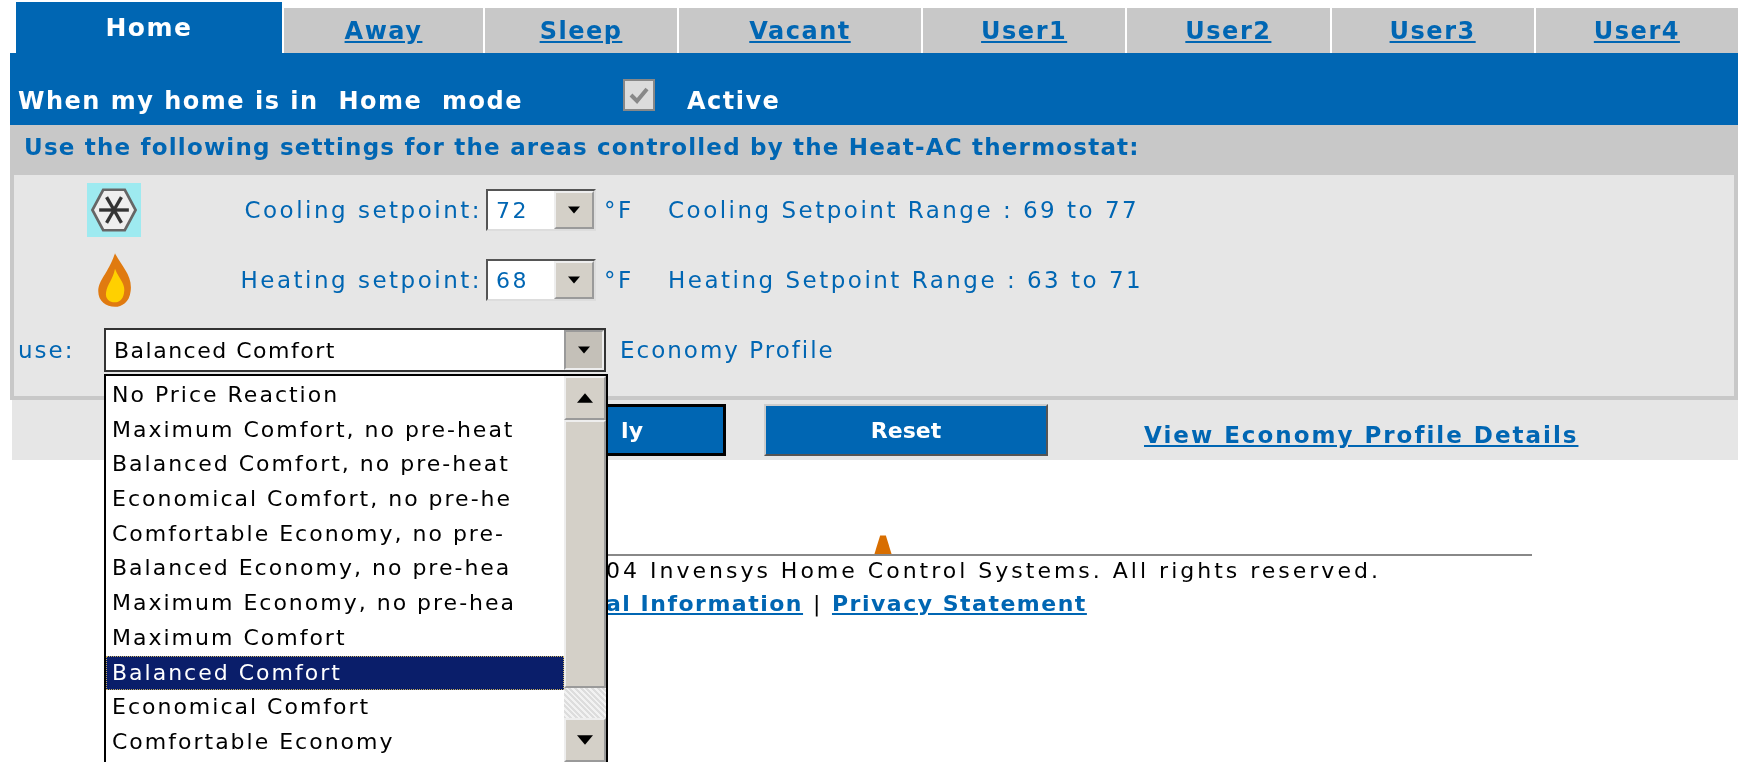  I want to click on setpoint-label: Cooling setpoint:, so click(362, 210).